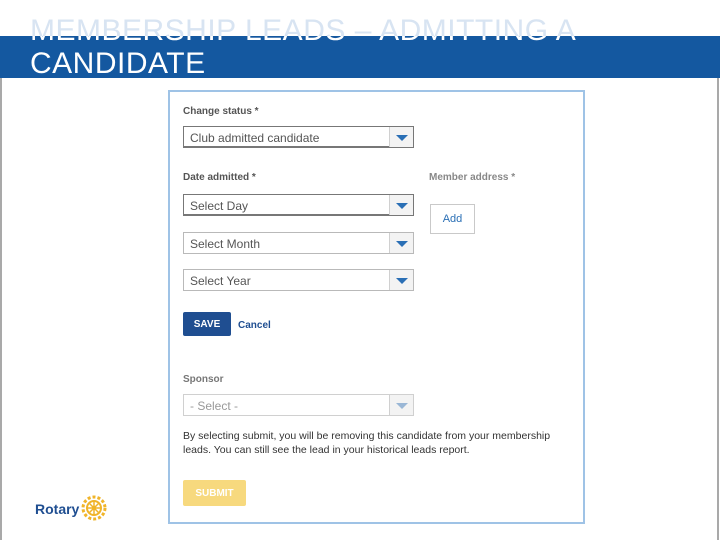 This screenshot has height=540, width=720. What do you see at coordinates (254, 325) in the screenshot?
I see `cancel-link: Cancel` at bounding box center [254, 325].